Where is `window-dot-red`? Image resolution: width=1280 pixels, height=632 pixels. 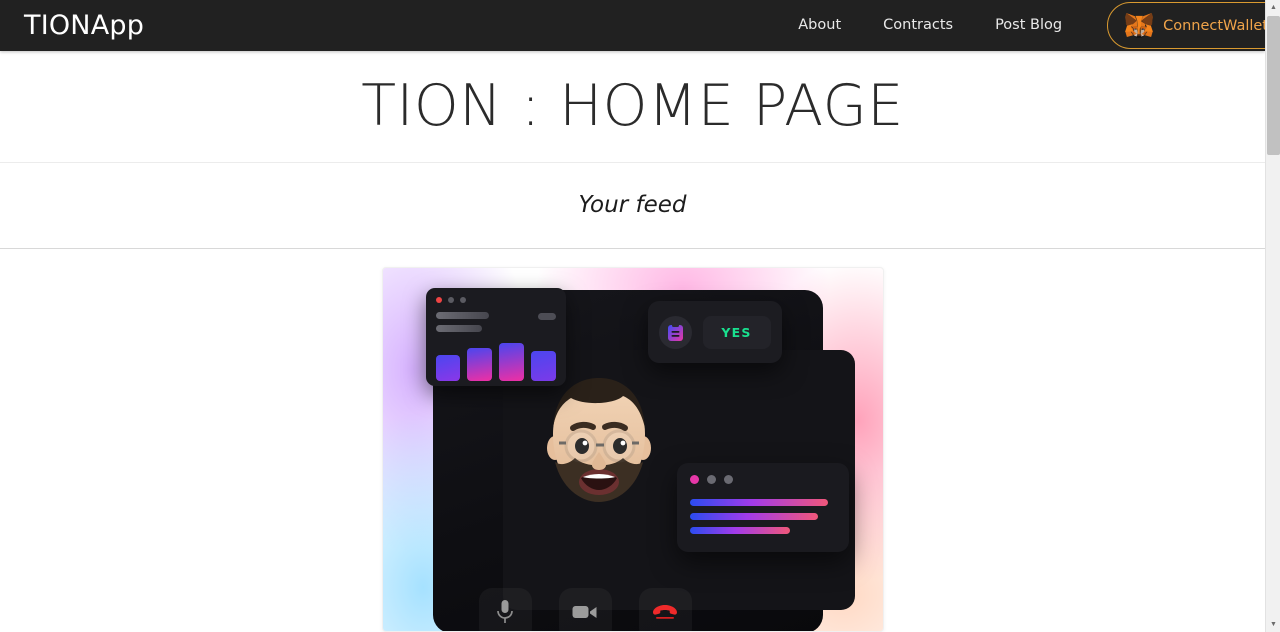
window-dot-red is located at coordinates (438, 300).